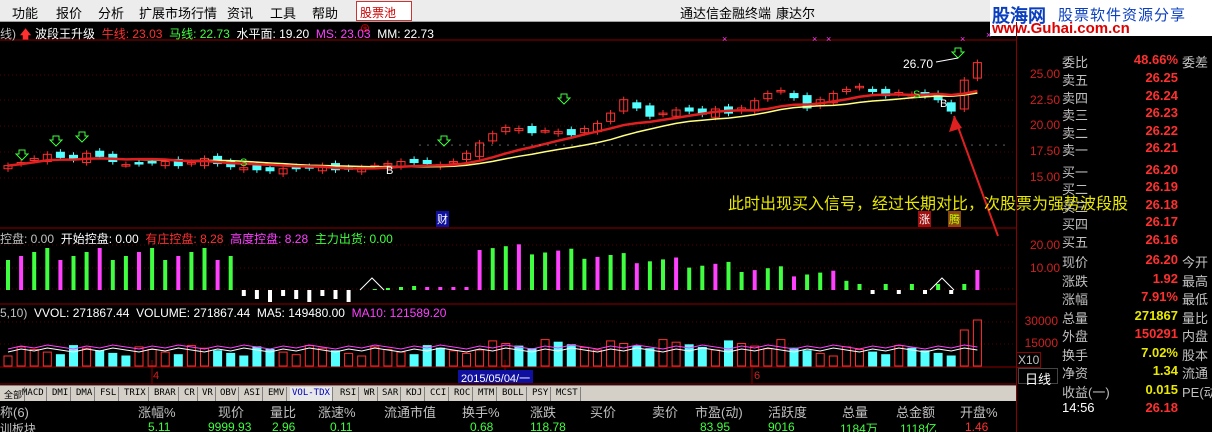 Image resolution: width=1212 pixels, height=432 pixels. Describe the element at coordinates (1041, 343) in the screenshot. I see `volume-axis-label: 15000` at that location.